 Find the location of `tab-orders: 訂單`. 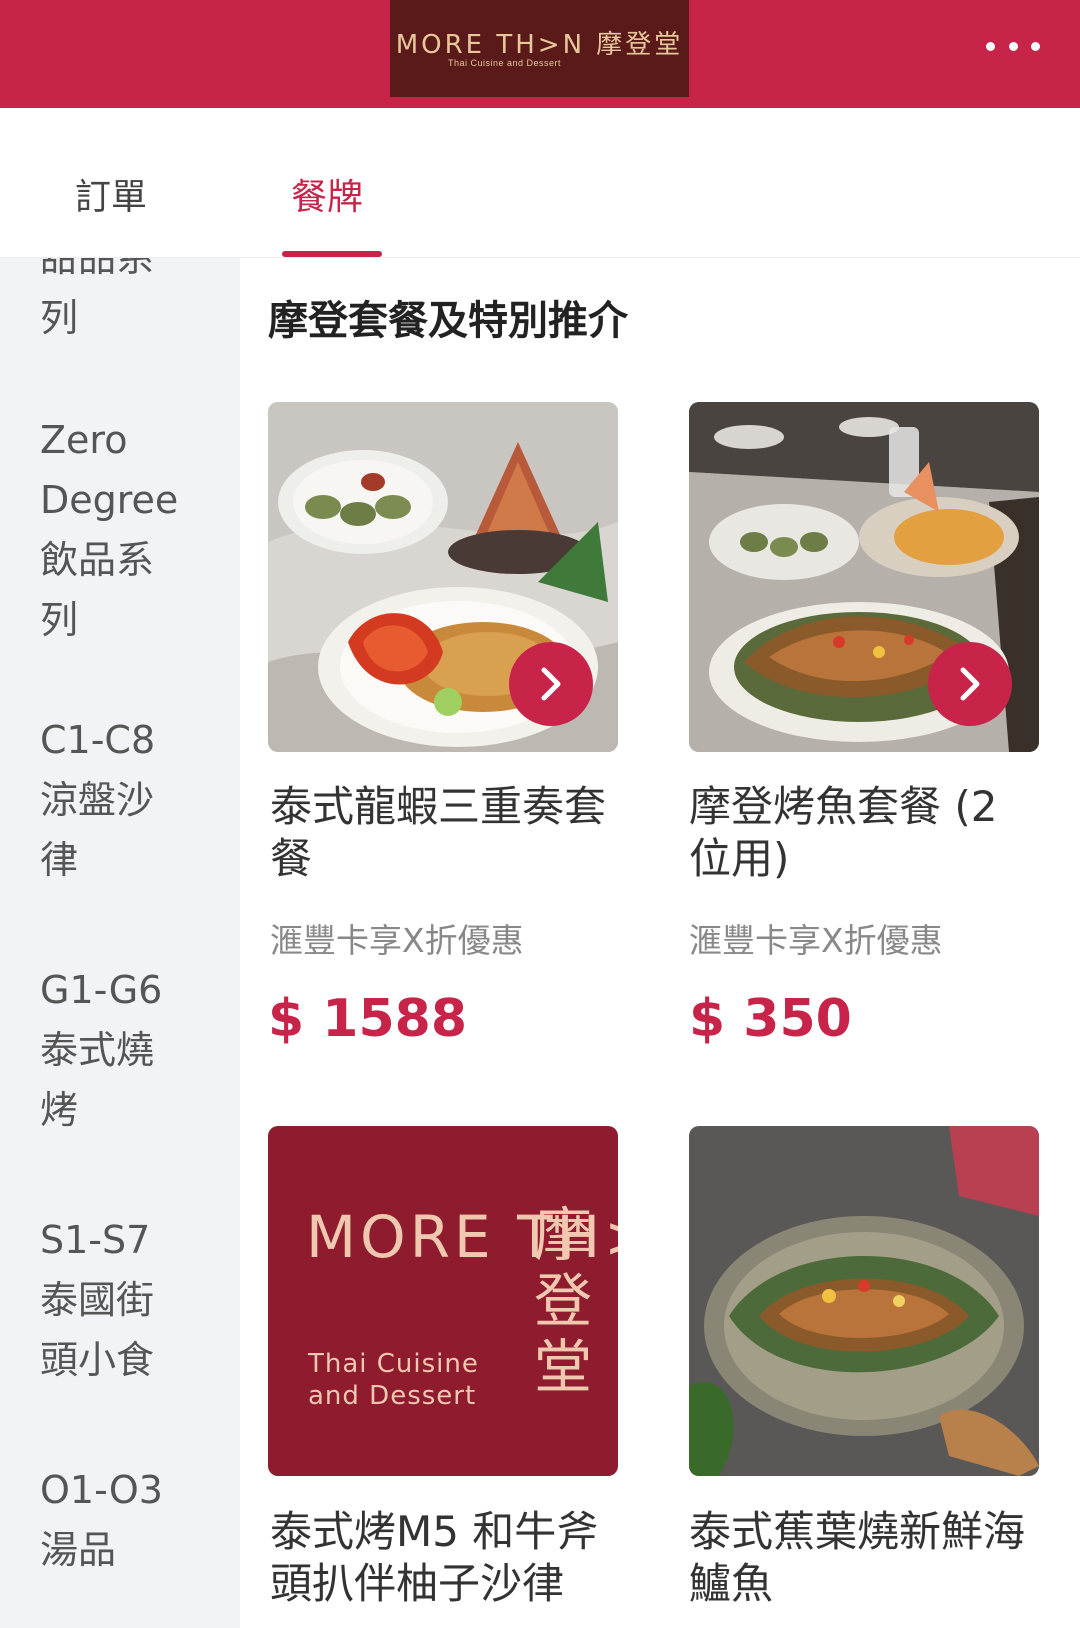

tab-orders: 訂單 is located at coordinates (111, 194).